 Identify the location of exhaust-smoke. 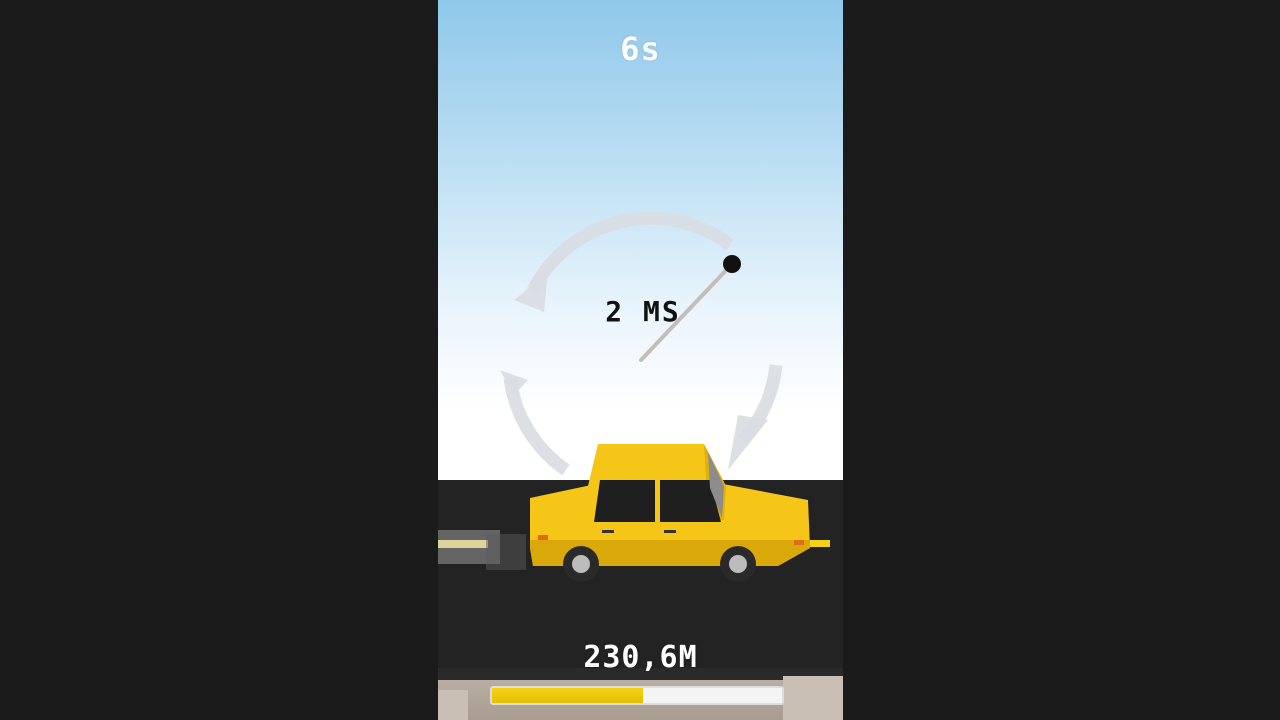
(482, 550).